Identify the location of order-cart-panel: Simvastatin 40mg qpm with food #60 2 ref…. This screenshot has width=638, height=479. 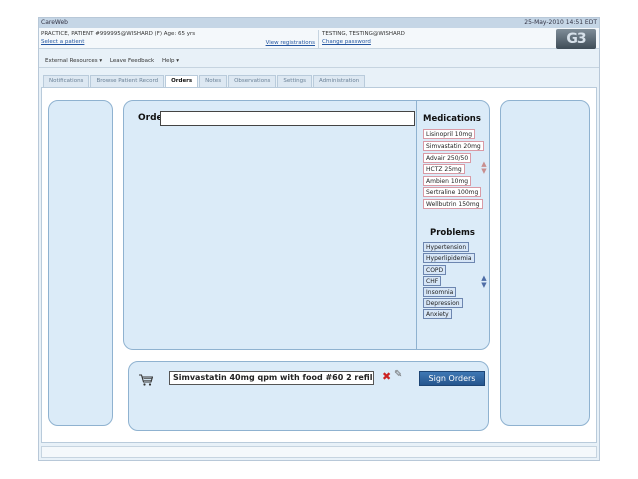
(308, 396).